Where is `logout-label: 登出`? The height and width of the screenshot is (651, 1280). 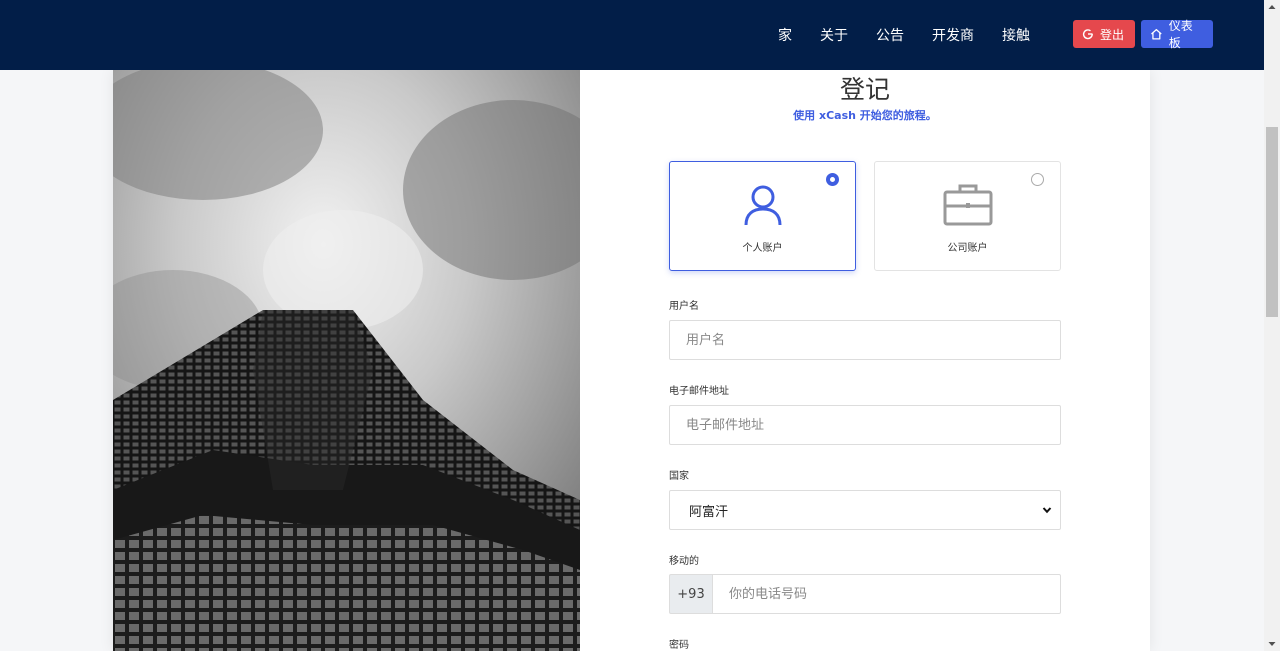
logout-label: 登出 is located at coordinates (1112, 34).